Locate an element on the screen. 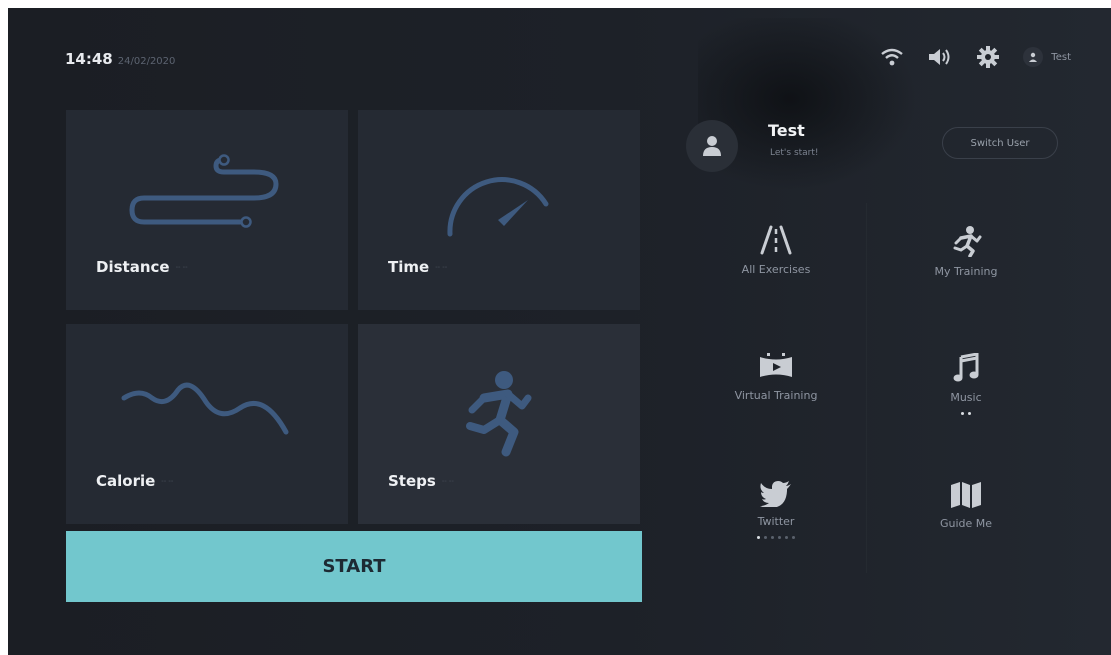 The width and height of the screenshot is (1111, 655). route-icon is located at coordinates (204, 191).